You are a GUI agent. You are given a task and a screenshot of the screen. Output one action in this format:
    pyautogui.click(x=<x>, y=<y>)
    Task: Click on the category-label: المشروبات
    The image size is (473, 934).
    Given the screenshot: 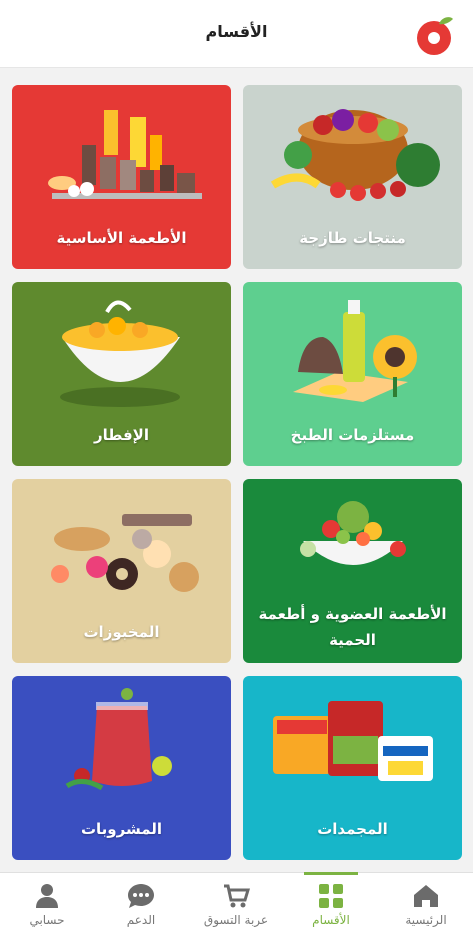 What is the action you would take?
    pyautogui.click(x=121, y=829)
    